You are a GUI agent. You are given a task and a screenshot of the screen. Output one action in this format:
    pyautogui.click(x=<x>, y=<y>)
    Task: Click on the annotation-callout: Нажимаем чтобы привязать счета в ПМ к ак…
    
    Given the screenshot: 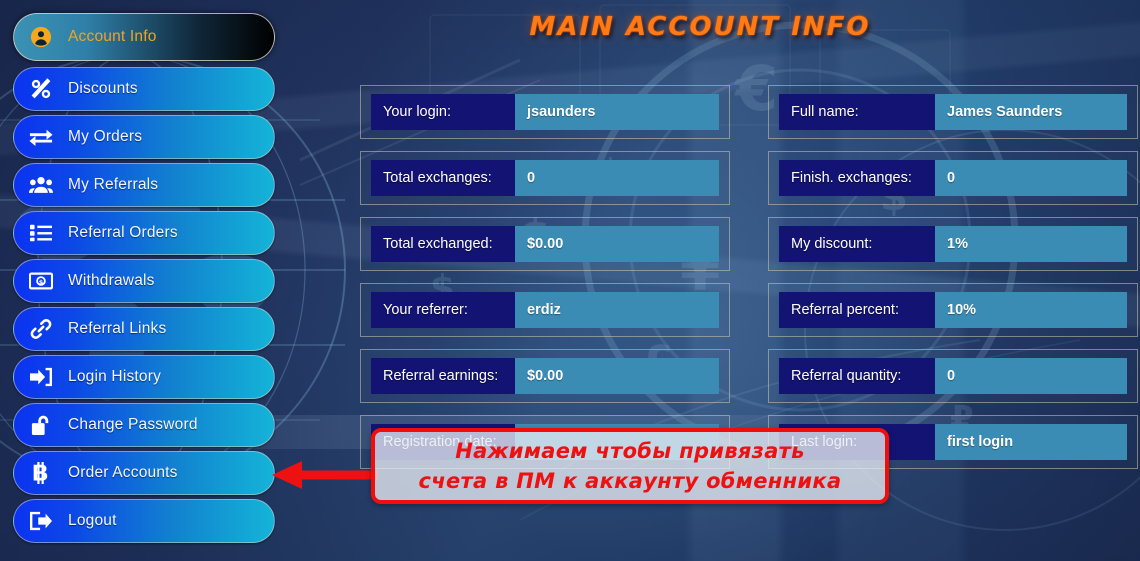 What is the action you would take?
    pyautogui.click(x=630, y=466)
    